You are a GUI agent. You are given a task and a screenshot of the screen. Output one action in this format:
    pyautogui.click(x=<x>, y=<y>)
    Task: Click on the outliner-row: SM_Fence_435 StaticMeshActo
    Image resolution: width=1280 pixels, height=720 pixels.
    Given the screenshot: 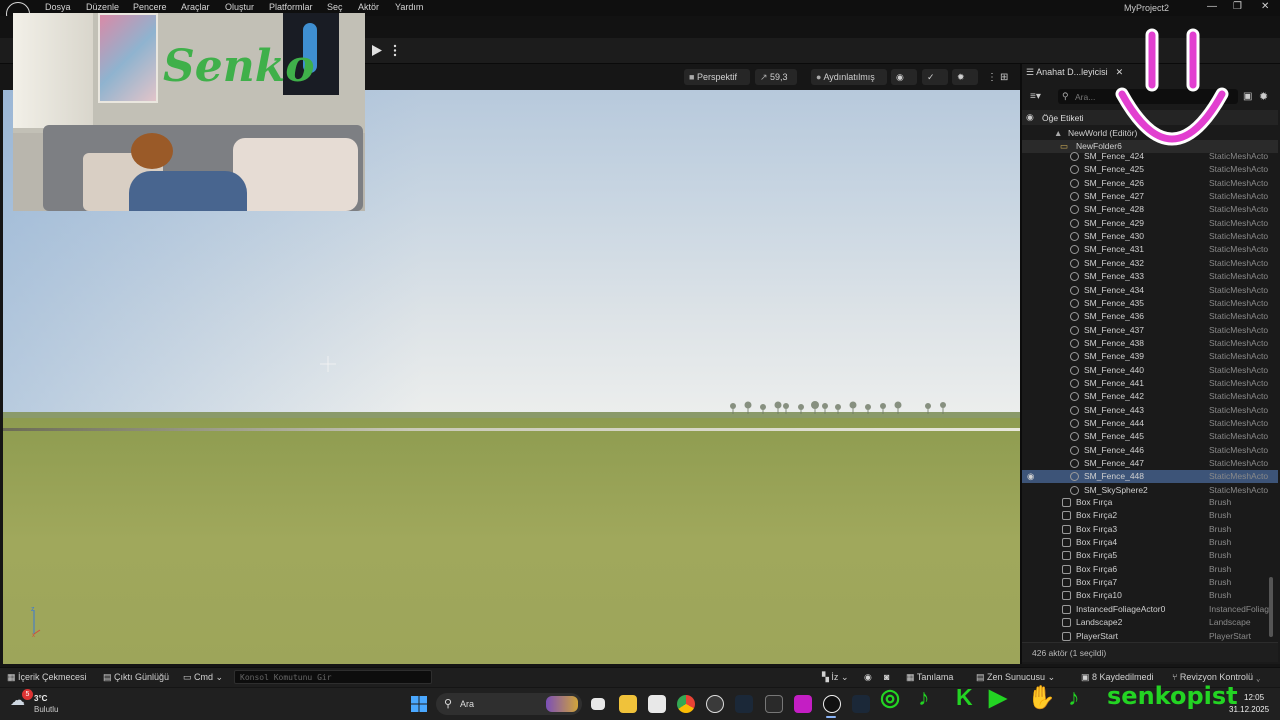 What is the action you would take?
    pyautogui.click(x=1150, y=303)
    